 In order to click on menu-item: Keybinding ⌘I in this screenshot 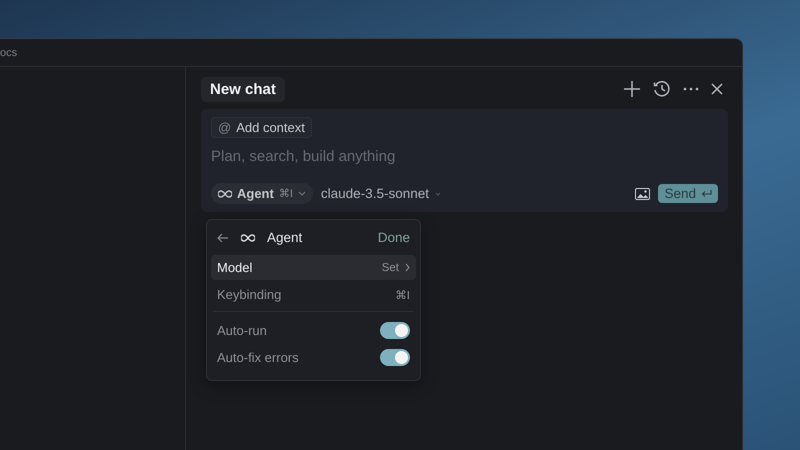, I will do `click(313, 294)`.